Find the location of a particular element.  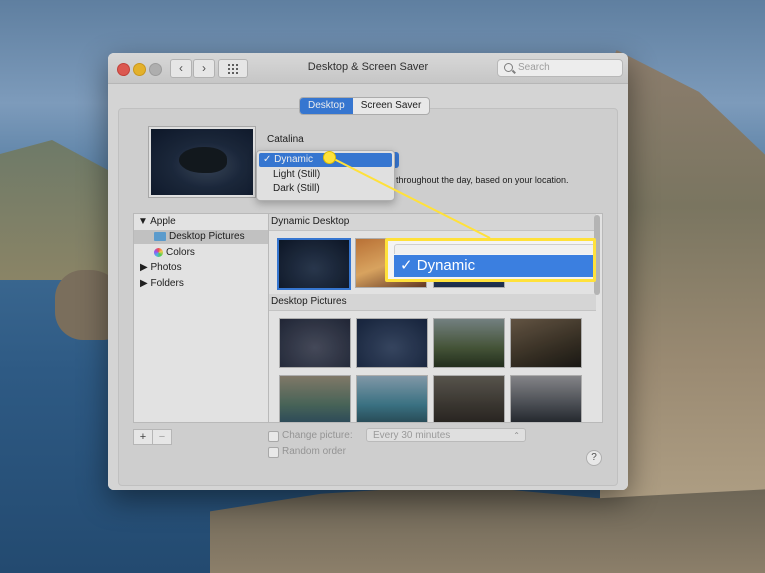

callout-line is located at coordinates (410, 197).